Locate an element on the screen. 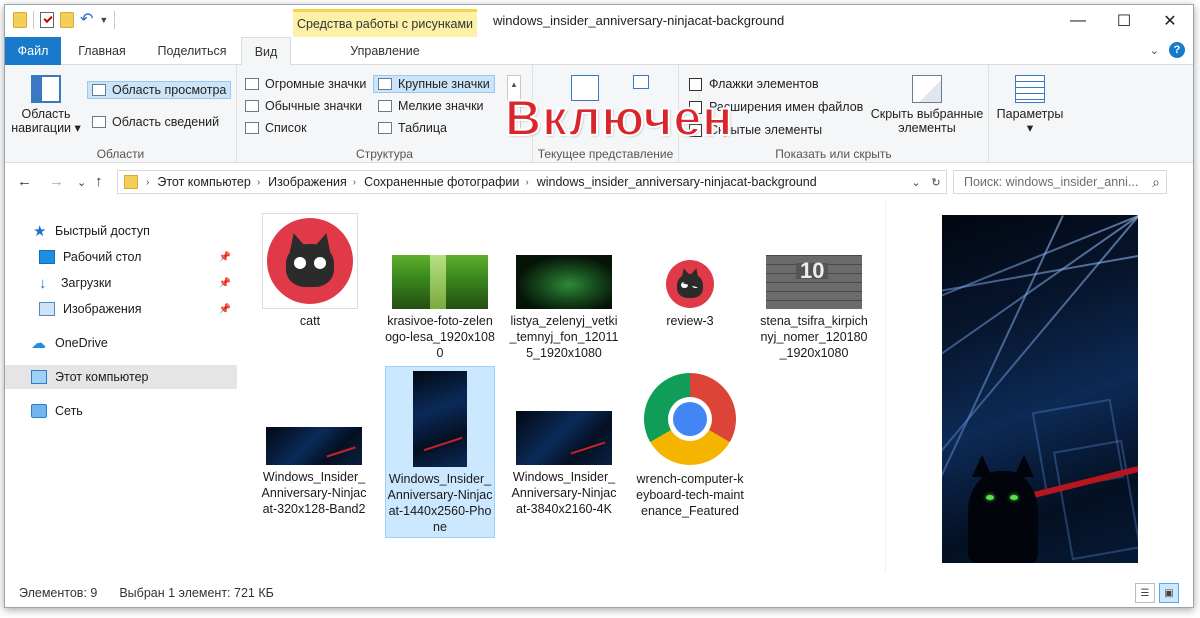  file-item: review-3 is located at coordinates (690, 294).